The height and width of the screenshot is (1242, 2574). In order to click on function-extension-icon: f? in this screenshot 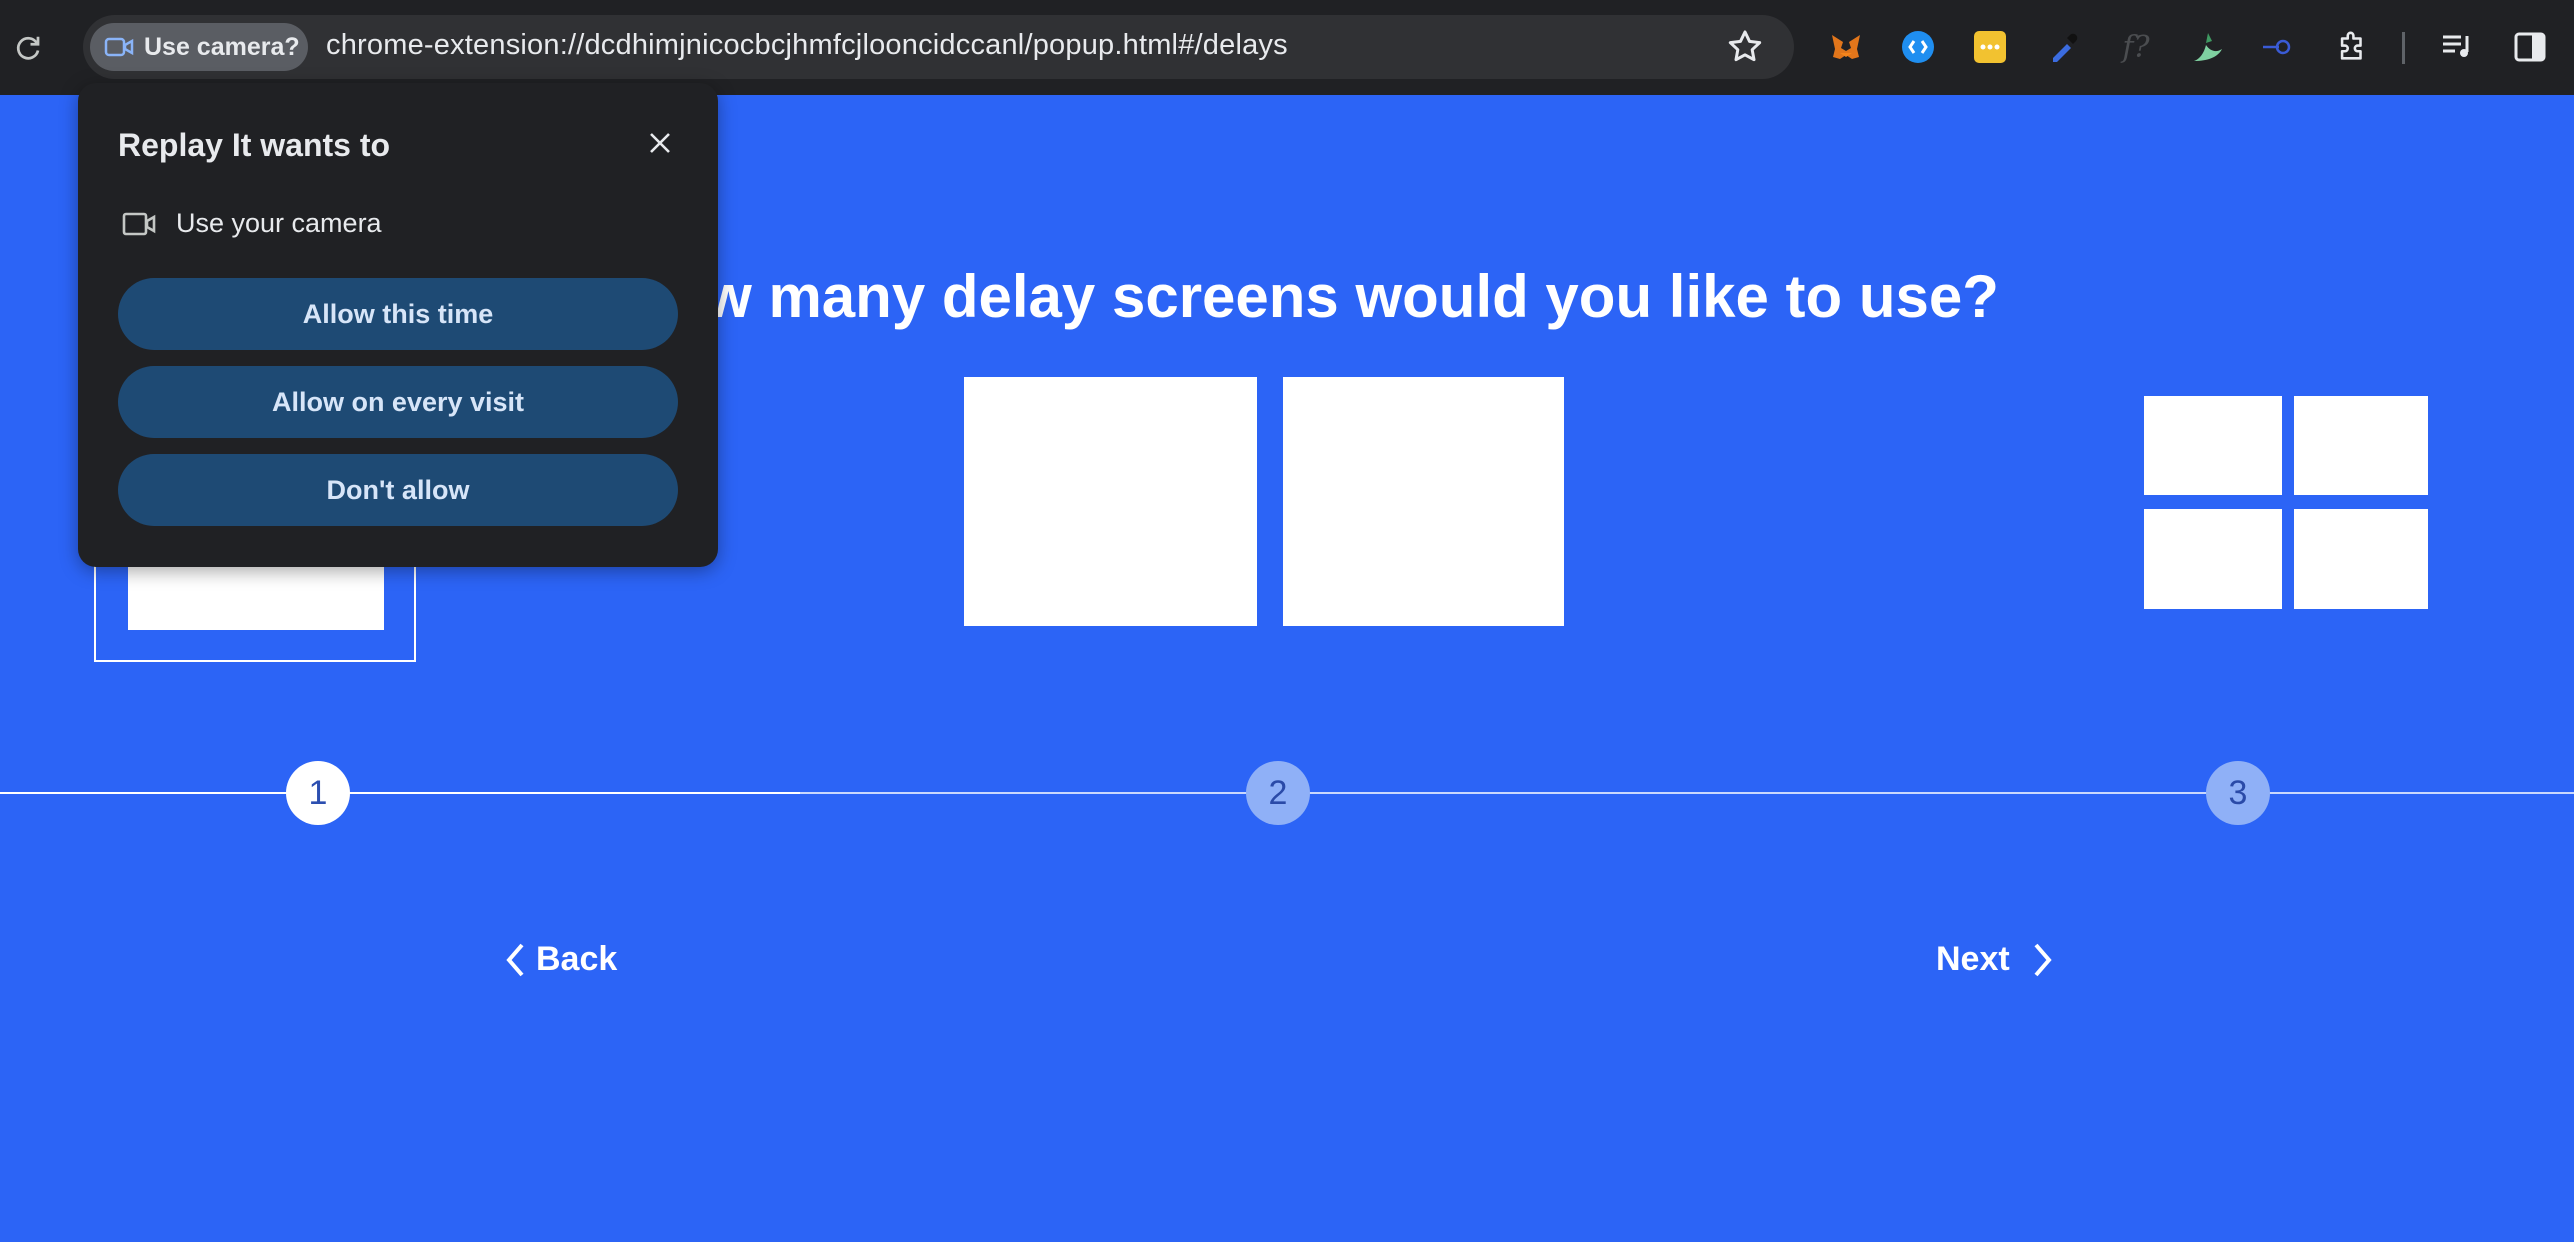, I will do `click(2136, 47)`.